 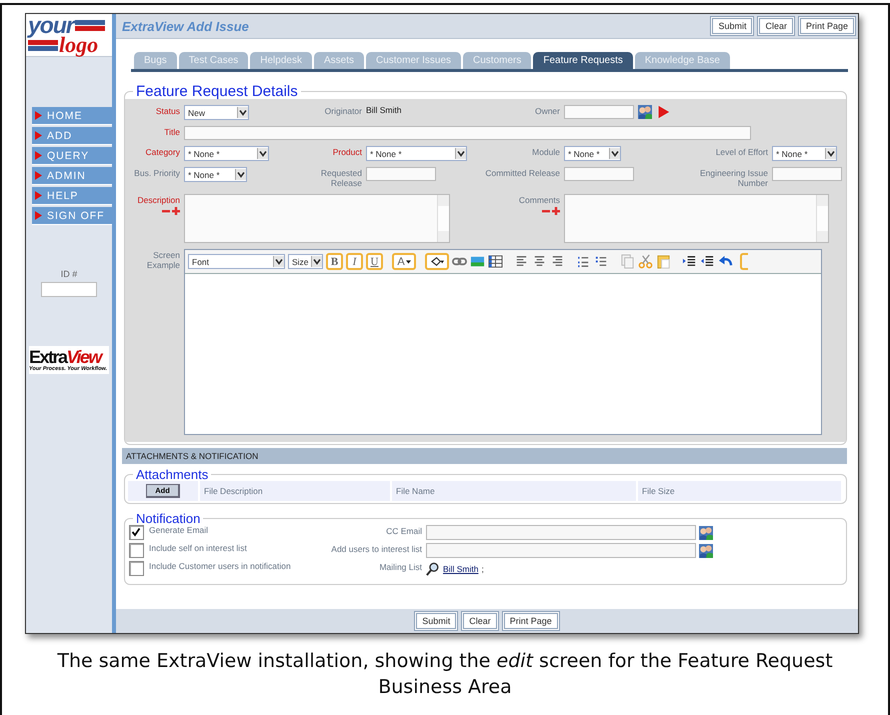 What do you see at coordinates (172, 474) in the screenshot?
I see `section-title: Attachments` at bounding box center [172, 474].